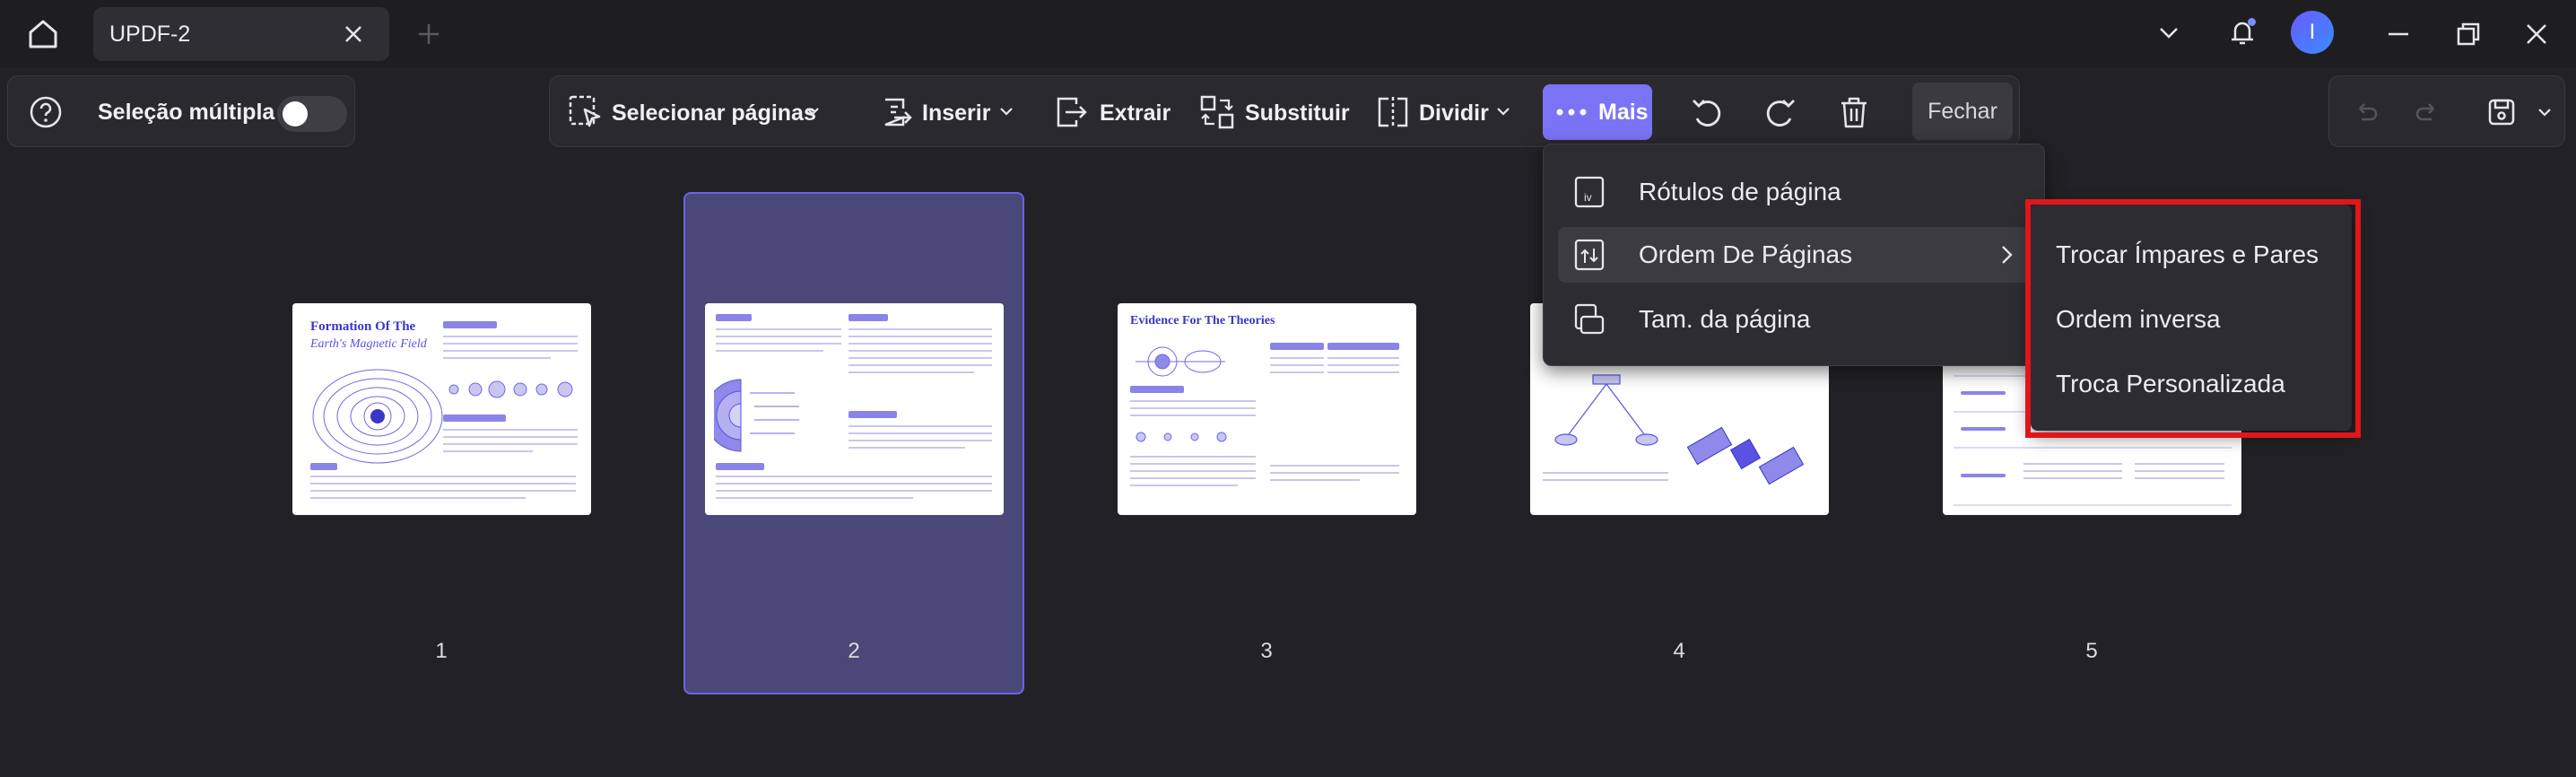 This screenshot has width=2576, height=777. I want to click on more-button: Mais, so click(1597, 112).